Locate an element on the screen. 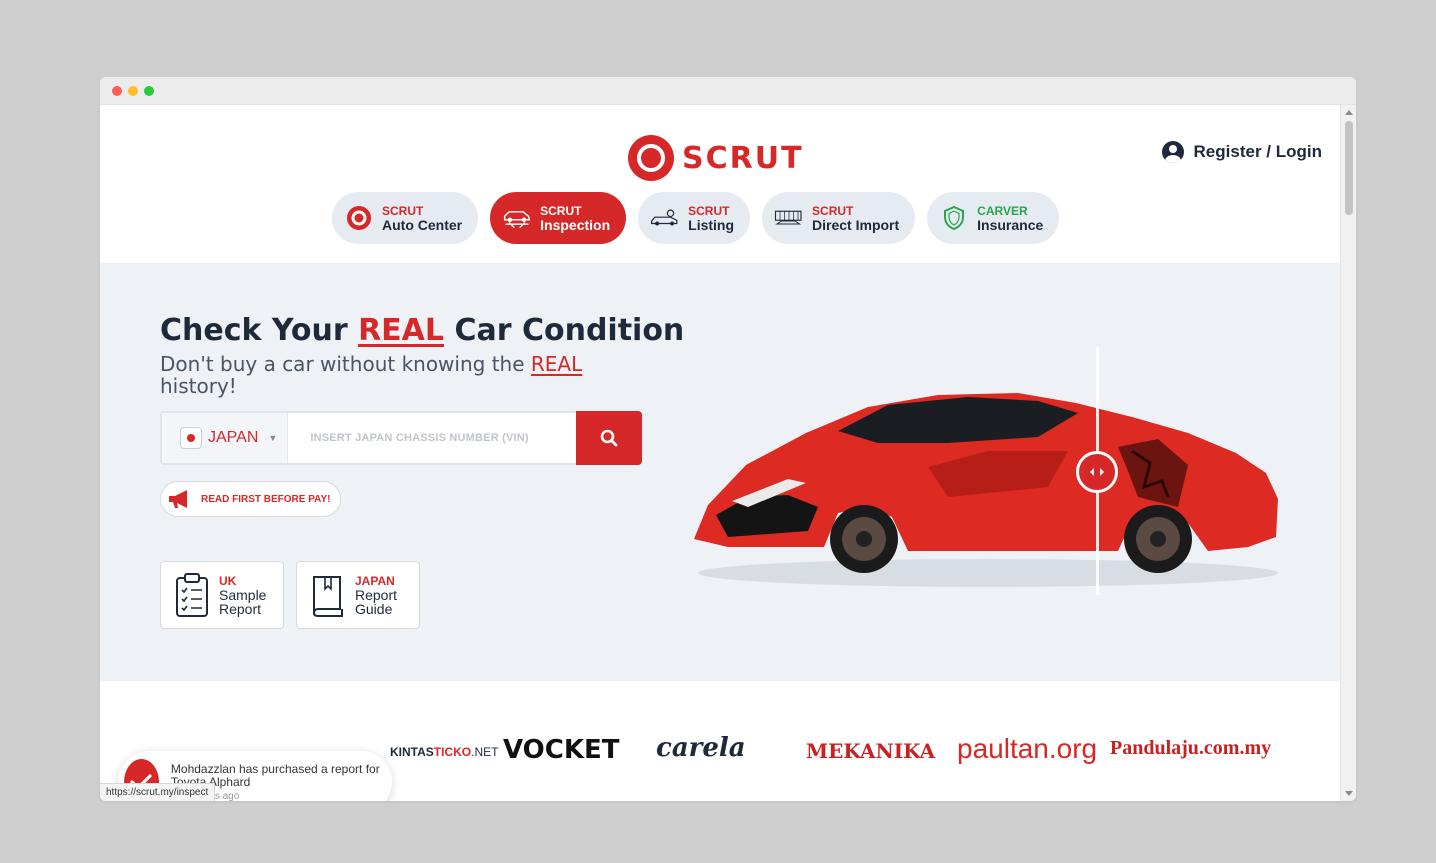 The height and width of the screenshot is (863, 1436). logo-text: SCRUT is located at coordinates (743, 158).